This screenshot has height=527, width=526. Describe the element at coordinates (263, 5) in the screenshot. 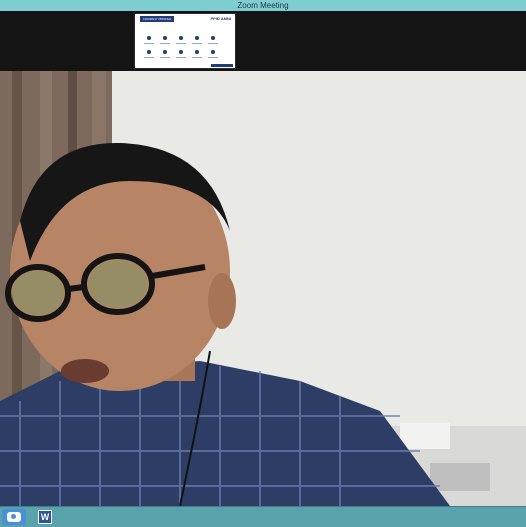

I see `window-title: Zoom Meeting` at that location.